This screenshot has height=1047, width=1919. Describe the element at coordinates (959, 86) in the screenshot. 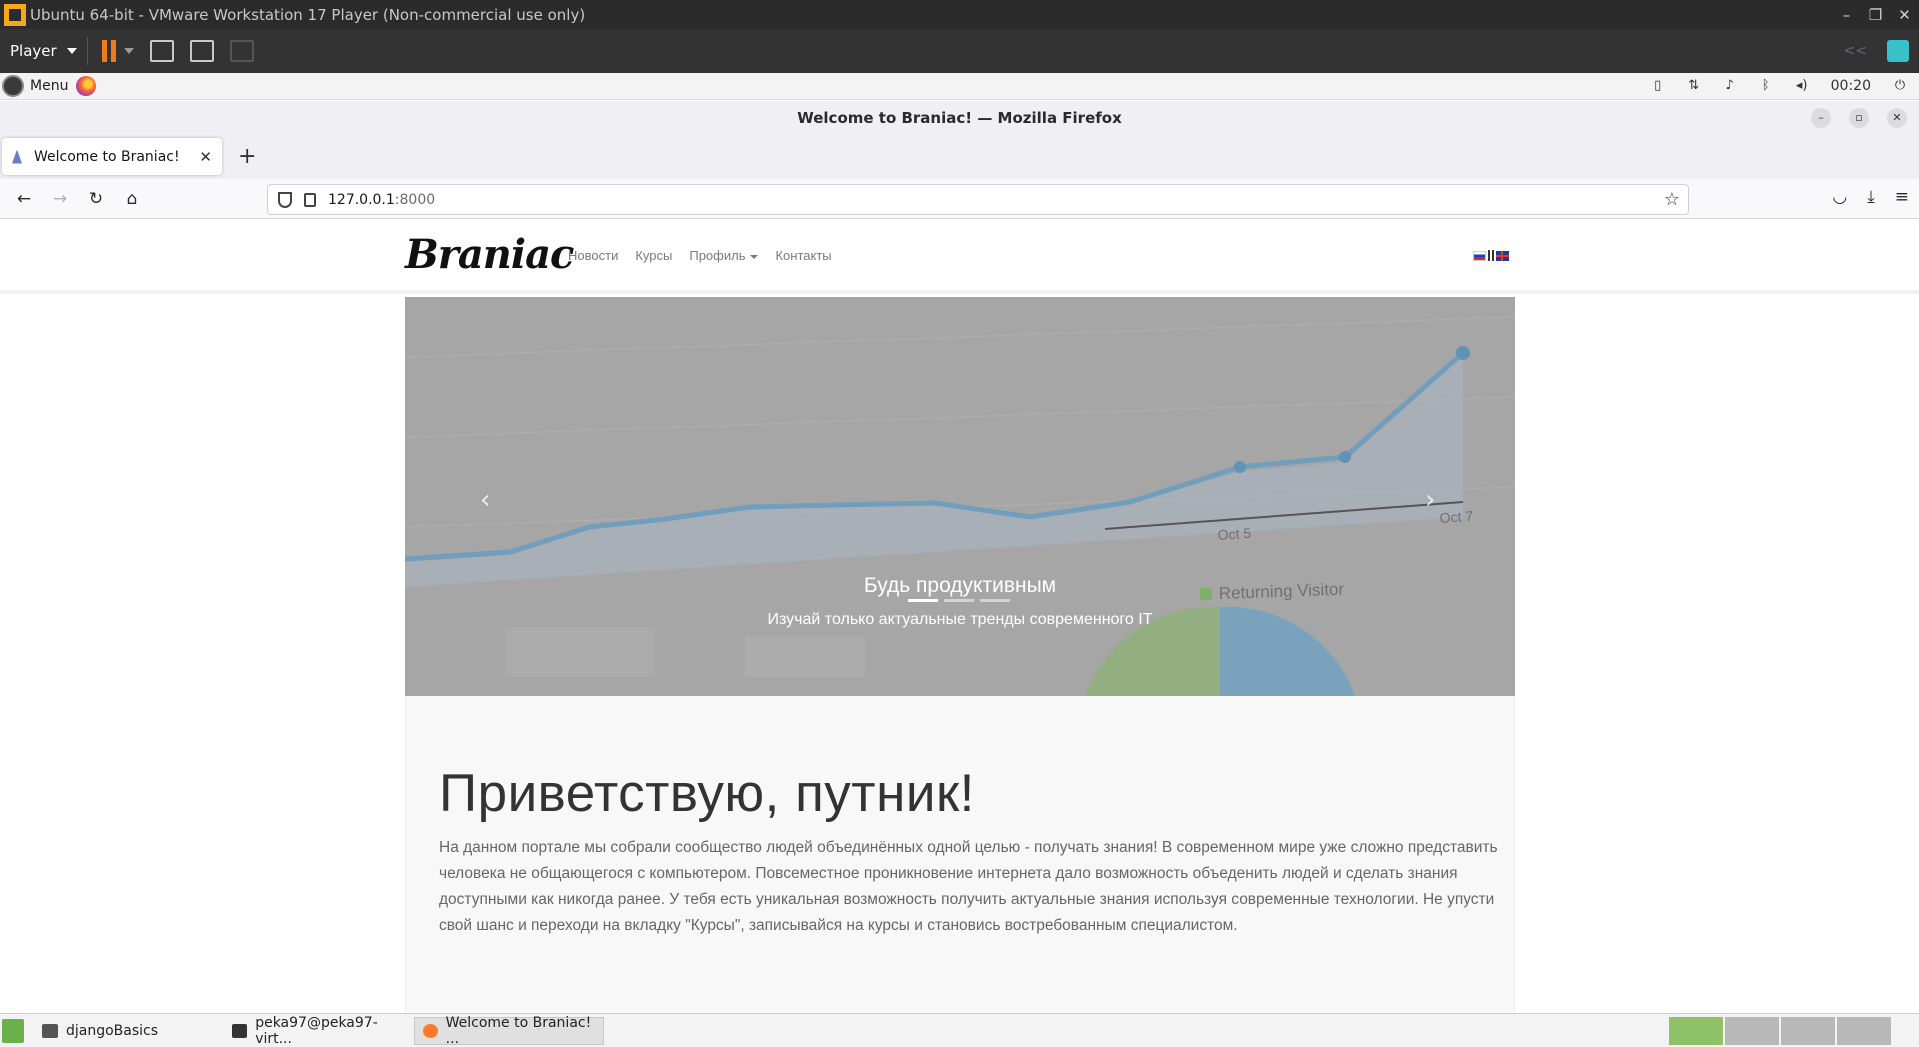

I see `os-top-panel: Menu ▯ ⇅ ♪ ᛒ ◂) 00:20 ⏻` at that location.